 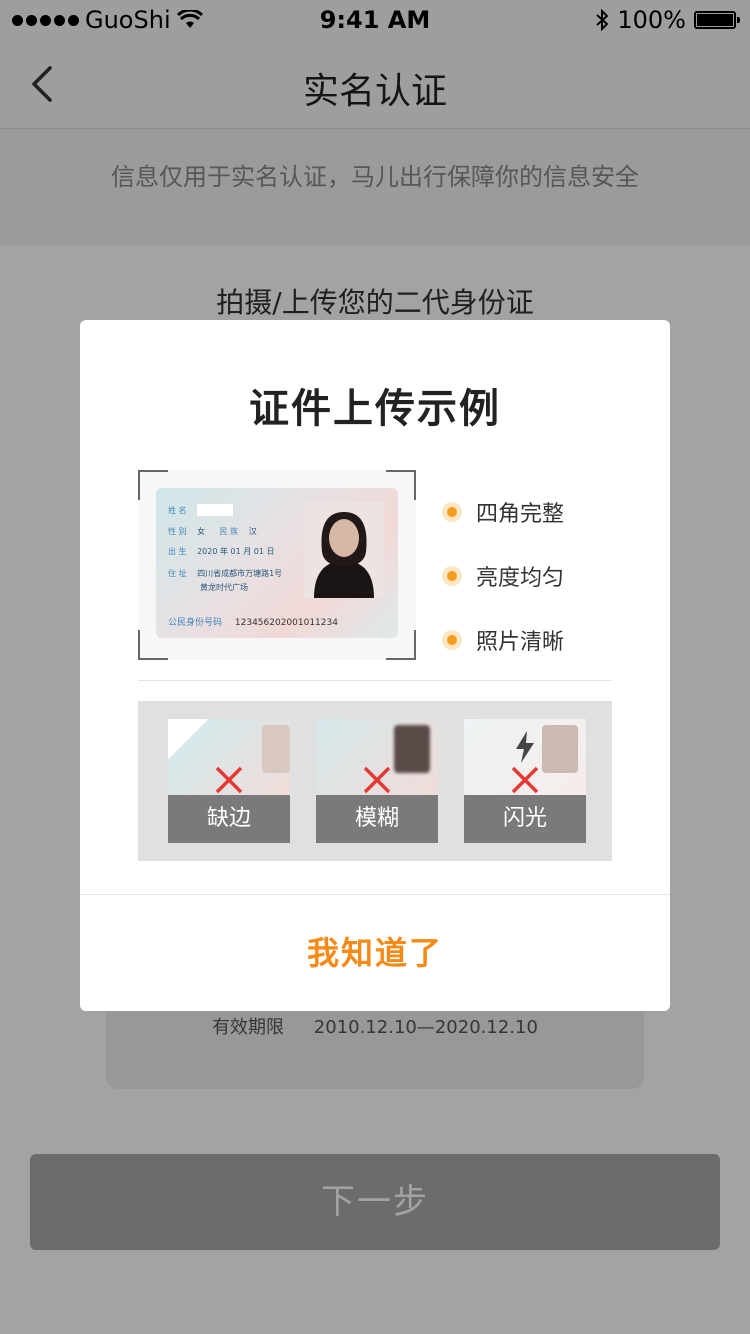 I want to click on divider, so click(x=375, y=680).